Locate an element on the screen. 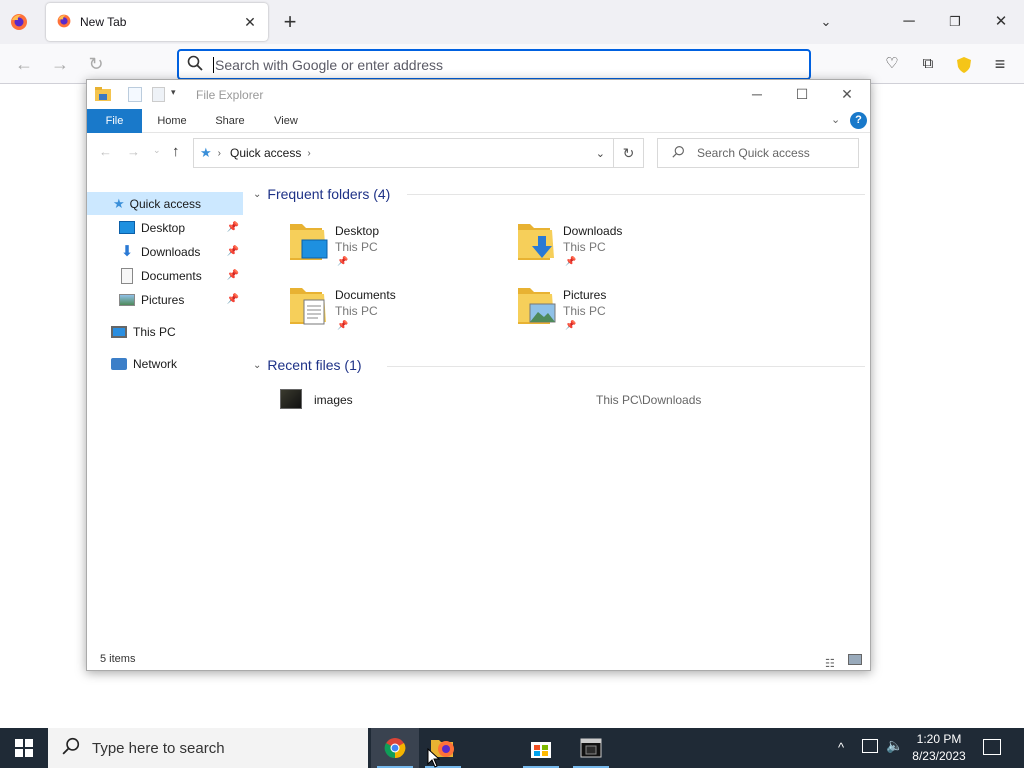  taskbar-clock: 1:20 PM 8/23/2023 is located at coordinates (939, 748).